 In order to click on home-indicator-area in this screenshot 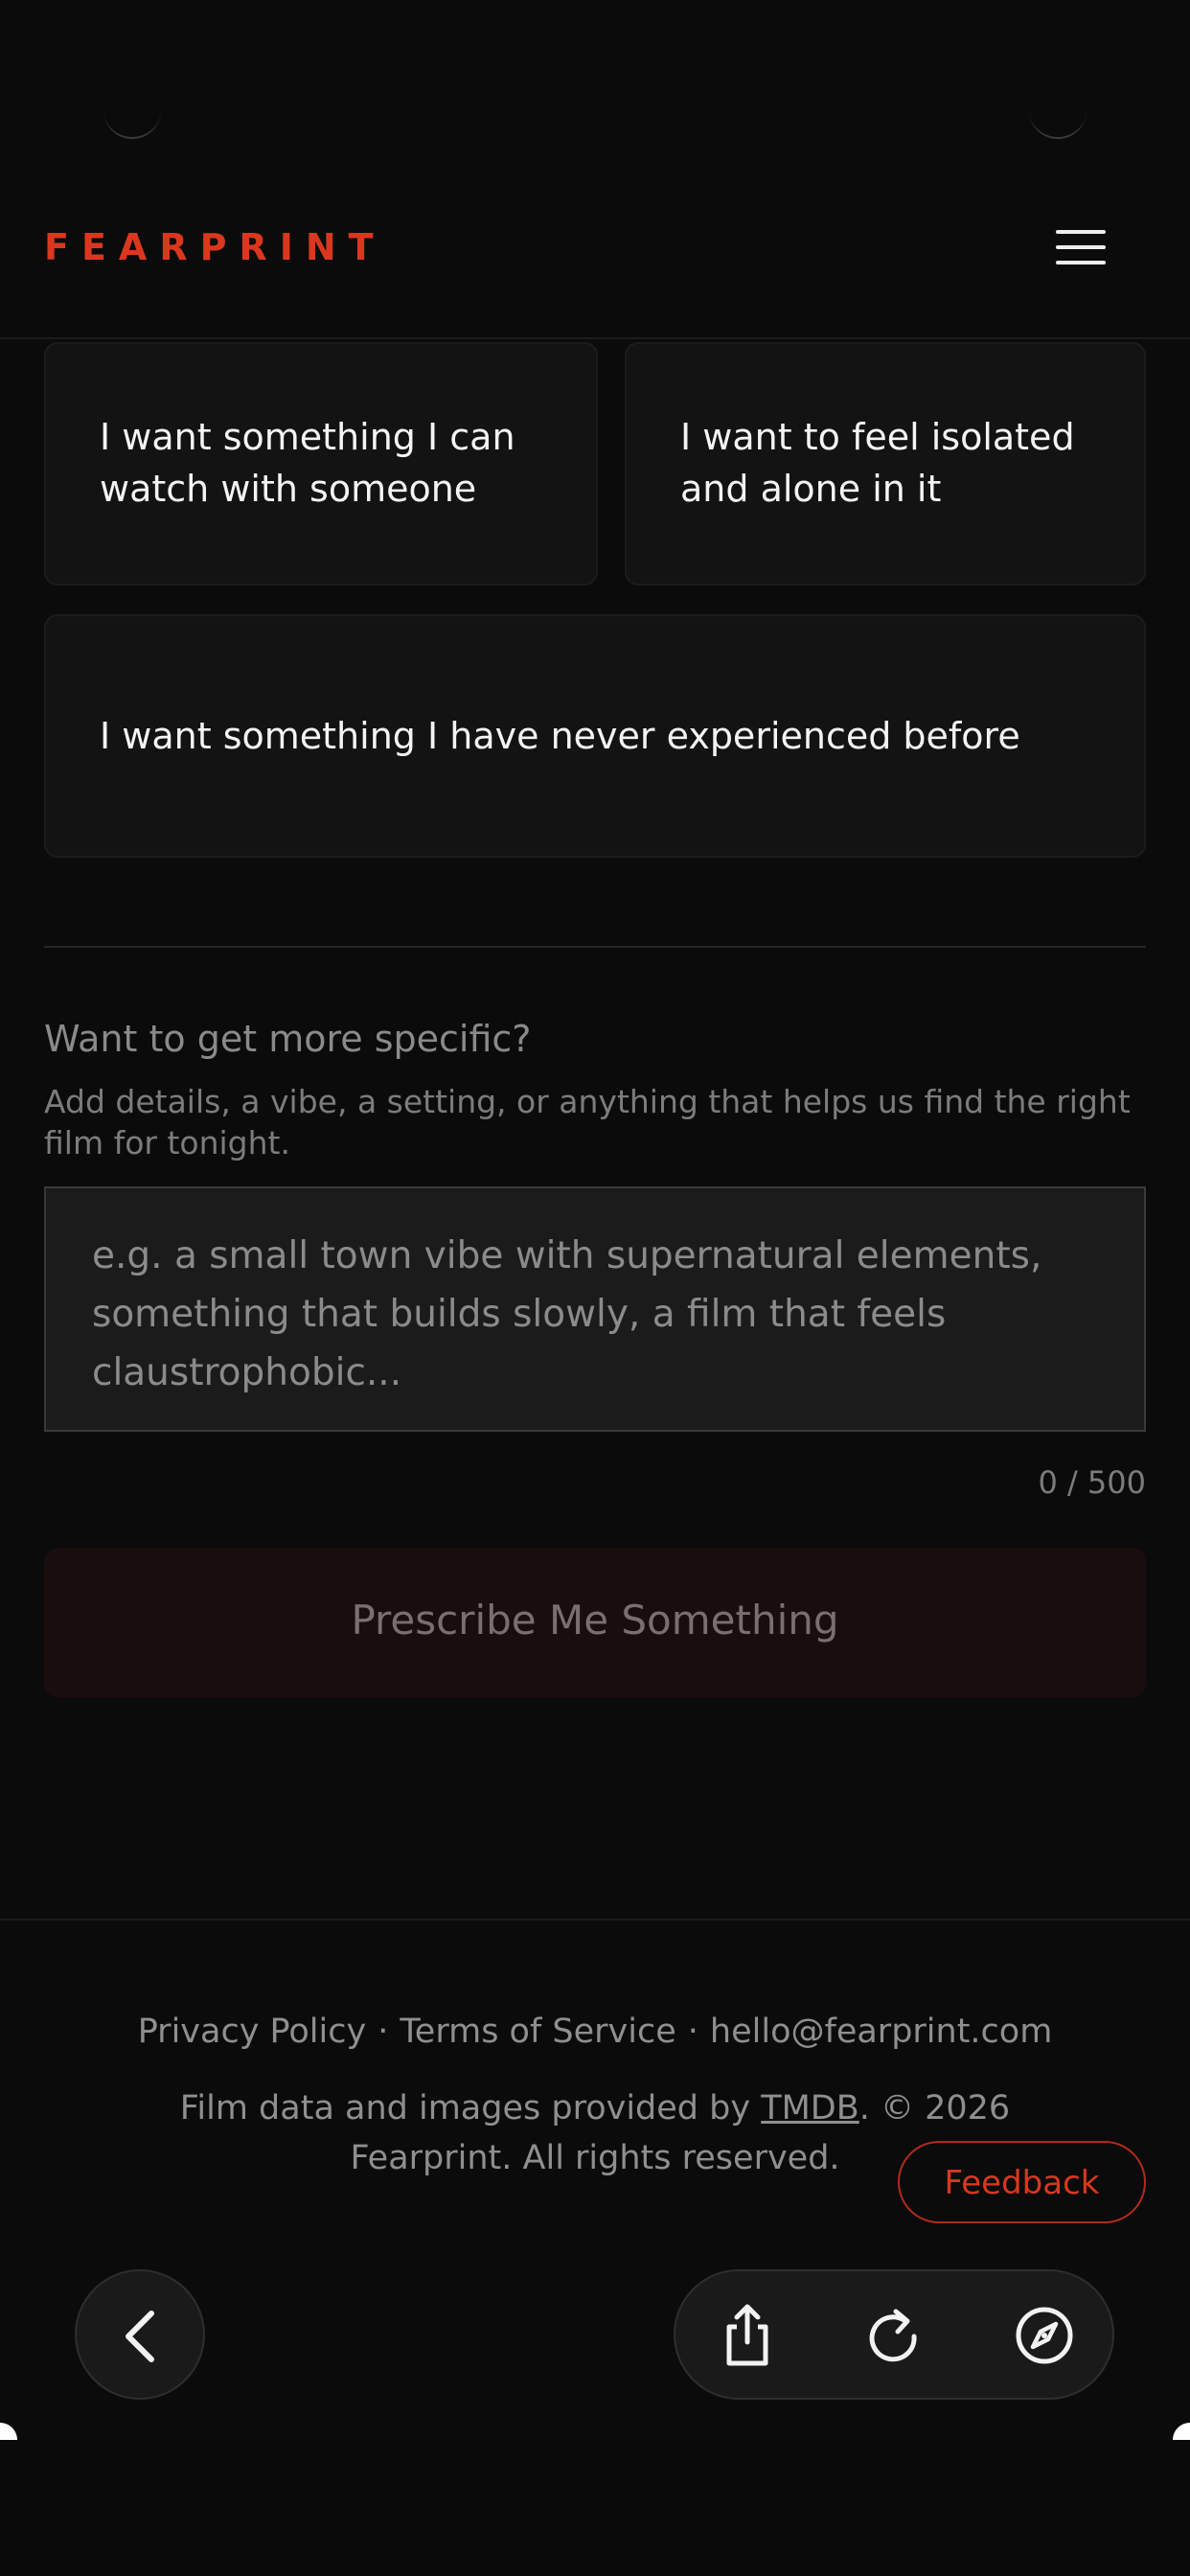, I will do `click(595, 2508)`.